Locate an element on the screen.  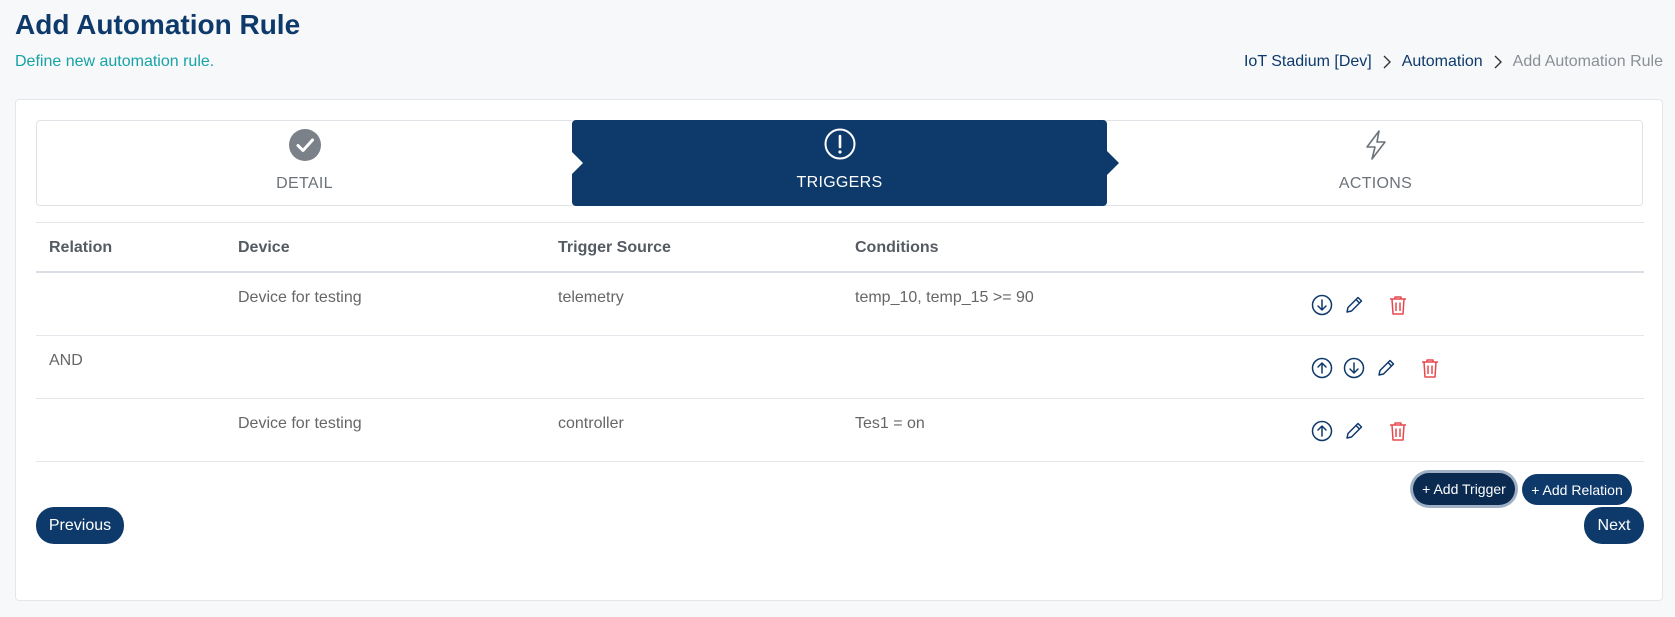
step-detail: DETAIL is located at coordinates (304, 163).